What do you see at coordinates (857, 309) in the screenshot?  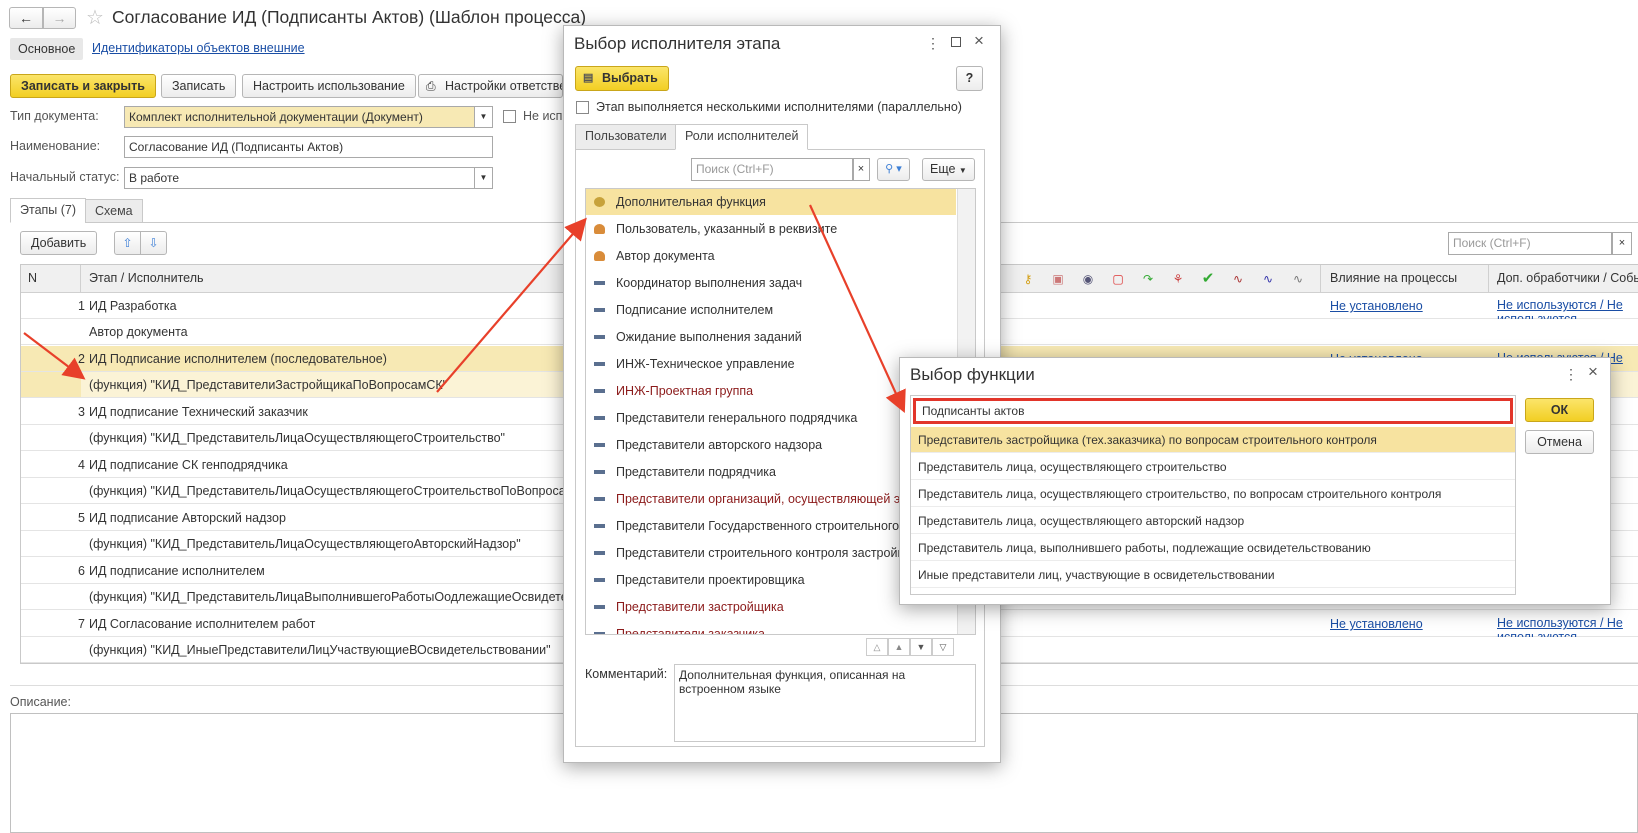 I see `arrow-to-function-search` at bounding box center [857, 309].